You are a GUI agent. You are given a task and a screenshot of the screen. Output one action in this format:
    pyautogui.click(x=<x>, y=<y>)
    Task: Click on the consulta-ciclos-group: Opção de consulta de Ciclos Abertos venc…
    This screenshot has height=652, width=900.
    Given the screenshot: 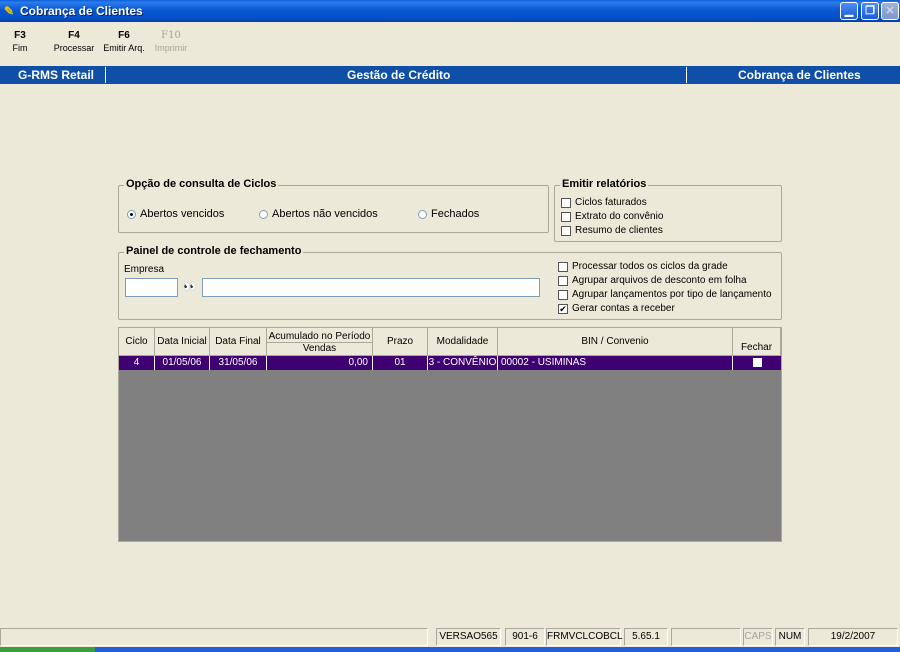 What is the action you would take?
    pyautogui.click(x=333, y=205)
    